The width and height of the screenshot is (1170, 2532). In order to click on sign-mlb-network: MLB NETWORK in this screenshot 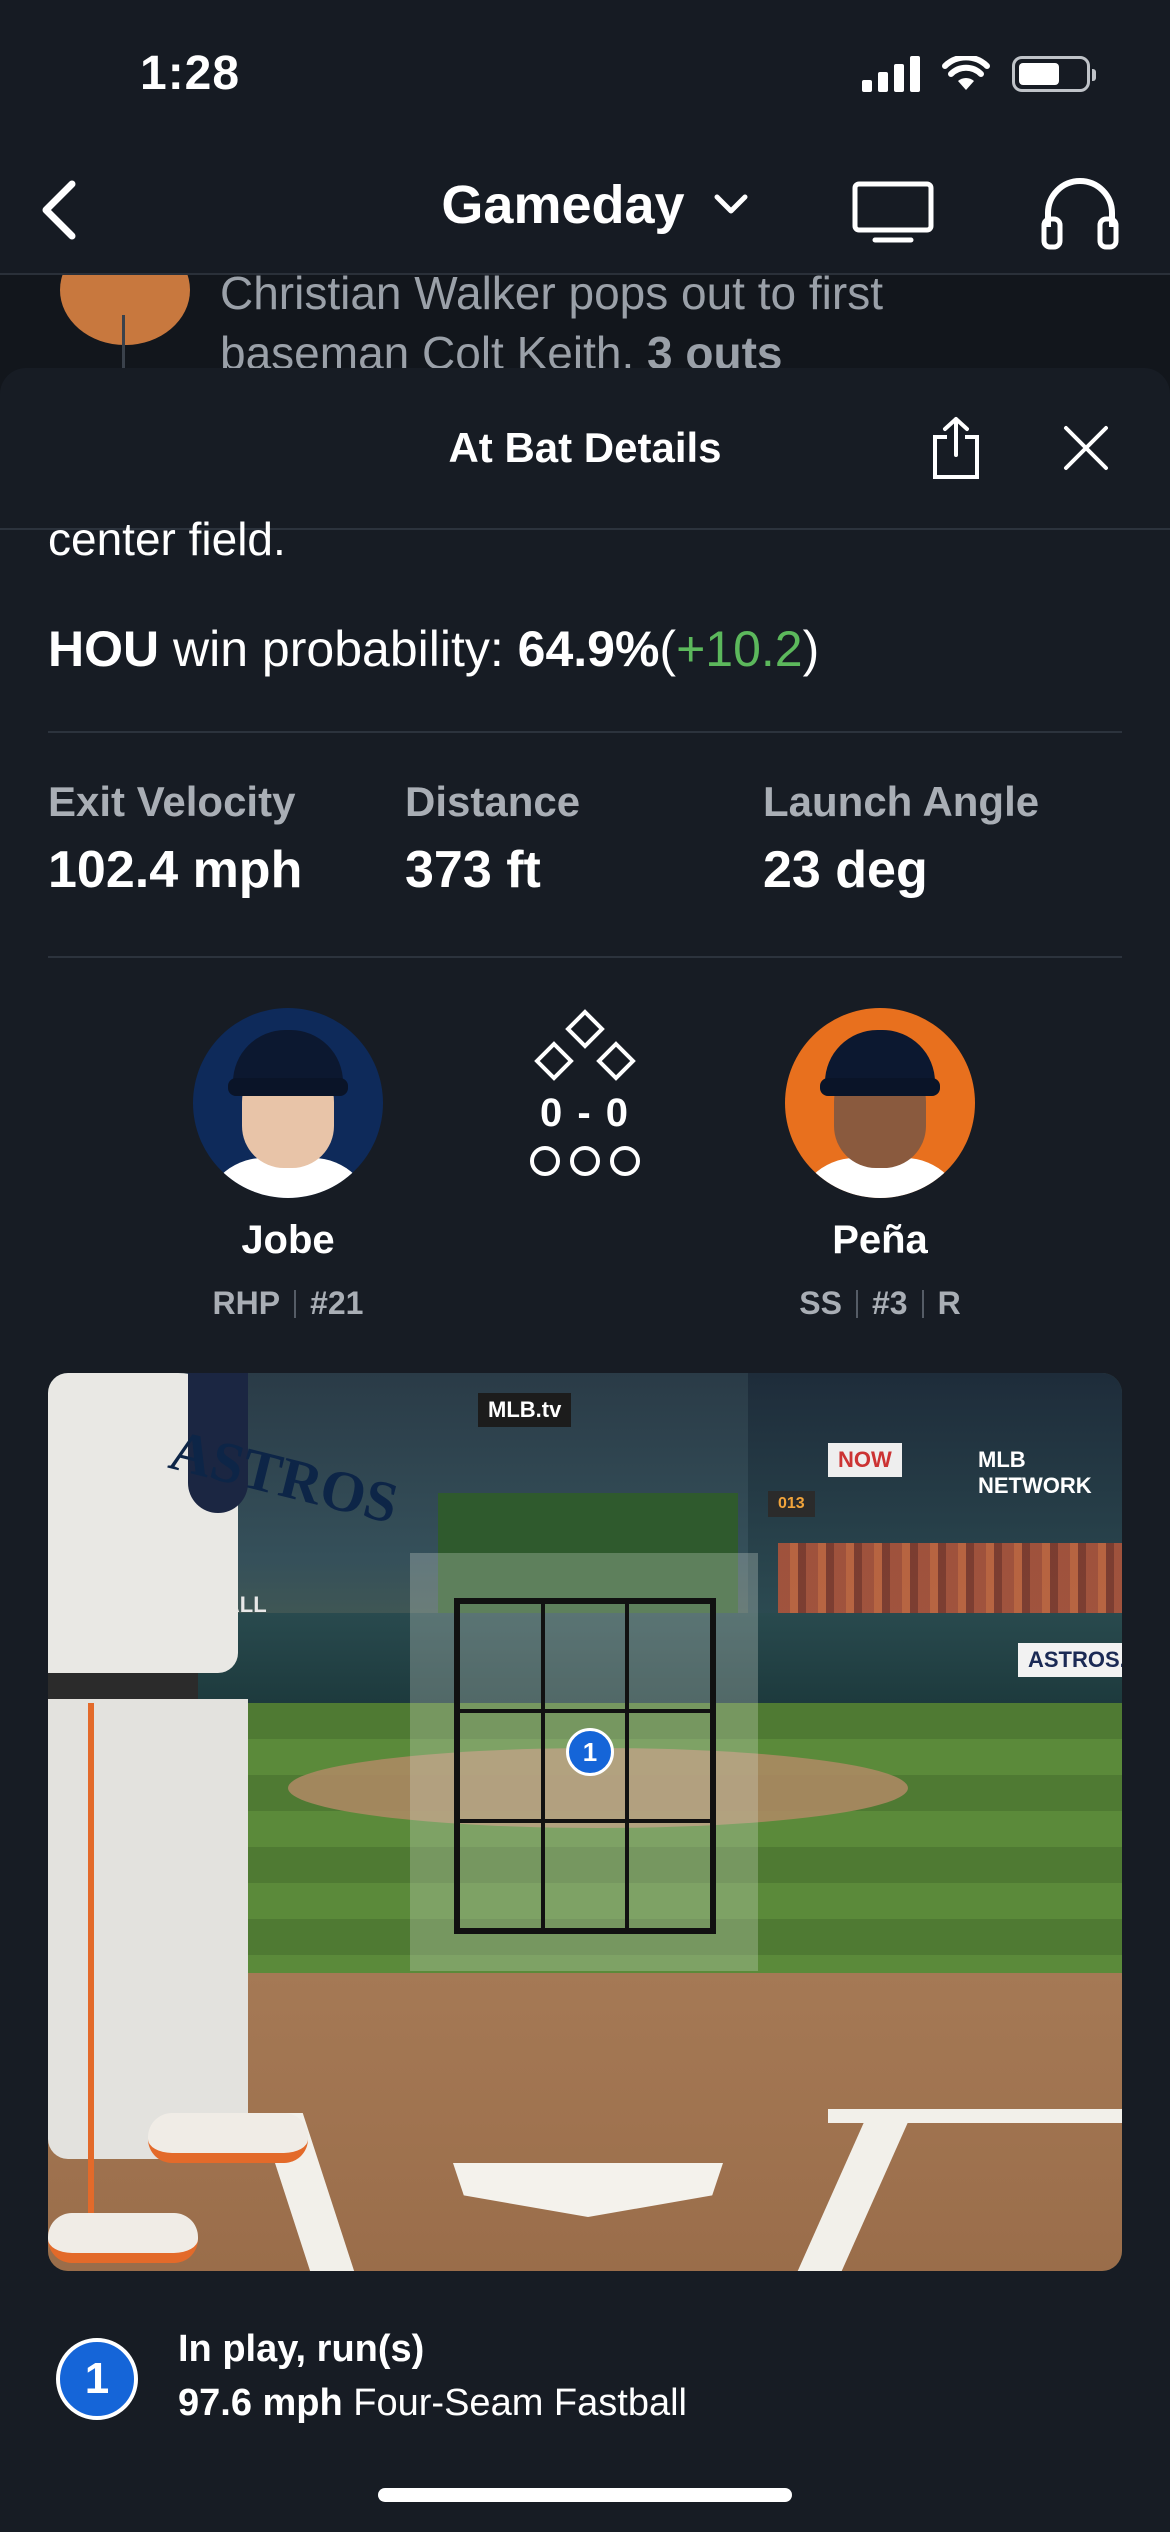, I will do `click(1035, 1472)`.